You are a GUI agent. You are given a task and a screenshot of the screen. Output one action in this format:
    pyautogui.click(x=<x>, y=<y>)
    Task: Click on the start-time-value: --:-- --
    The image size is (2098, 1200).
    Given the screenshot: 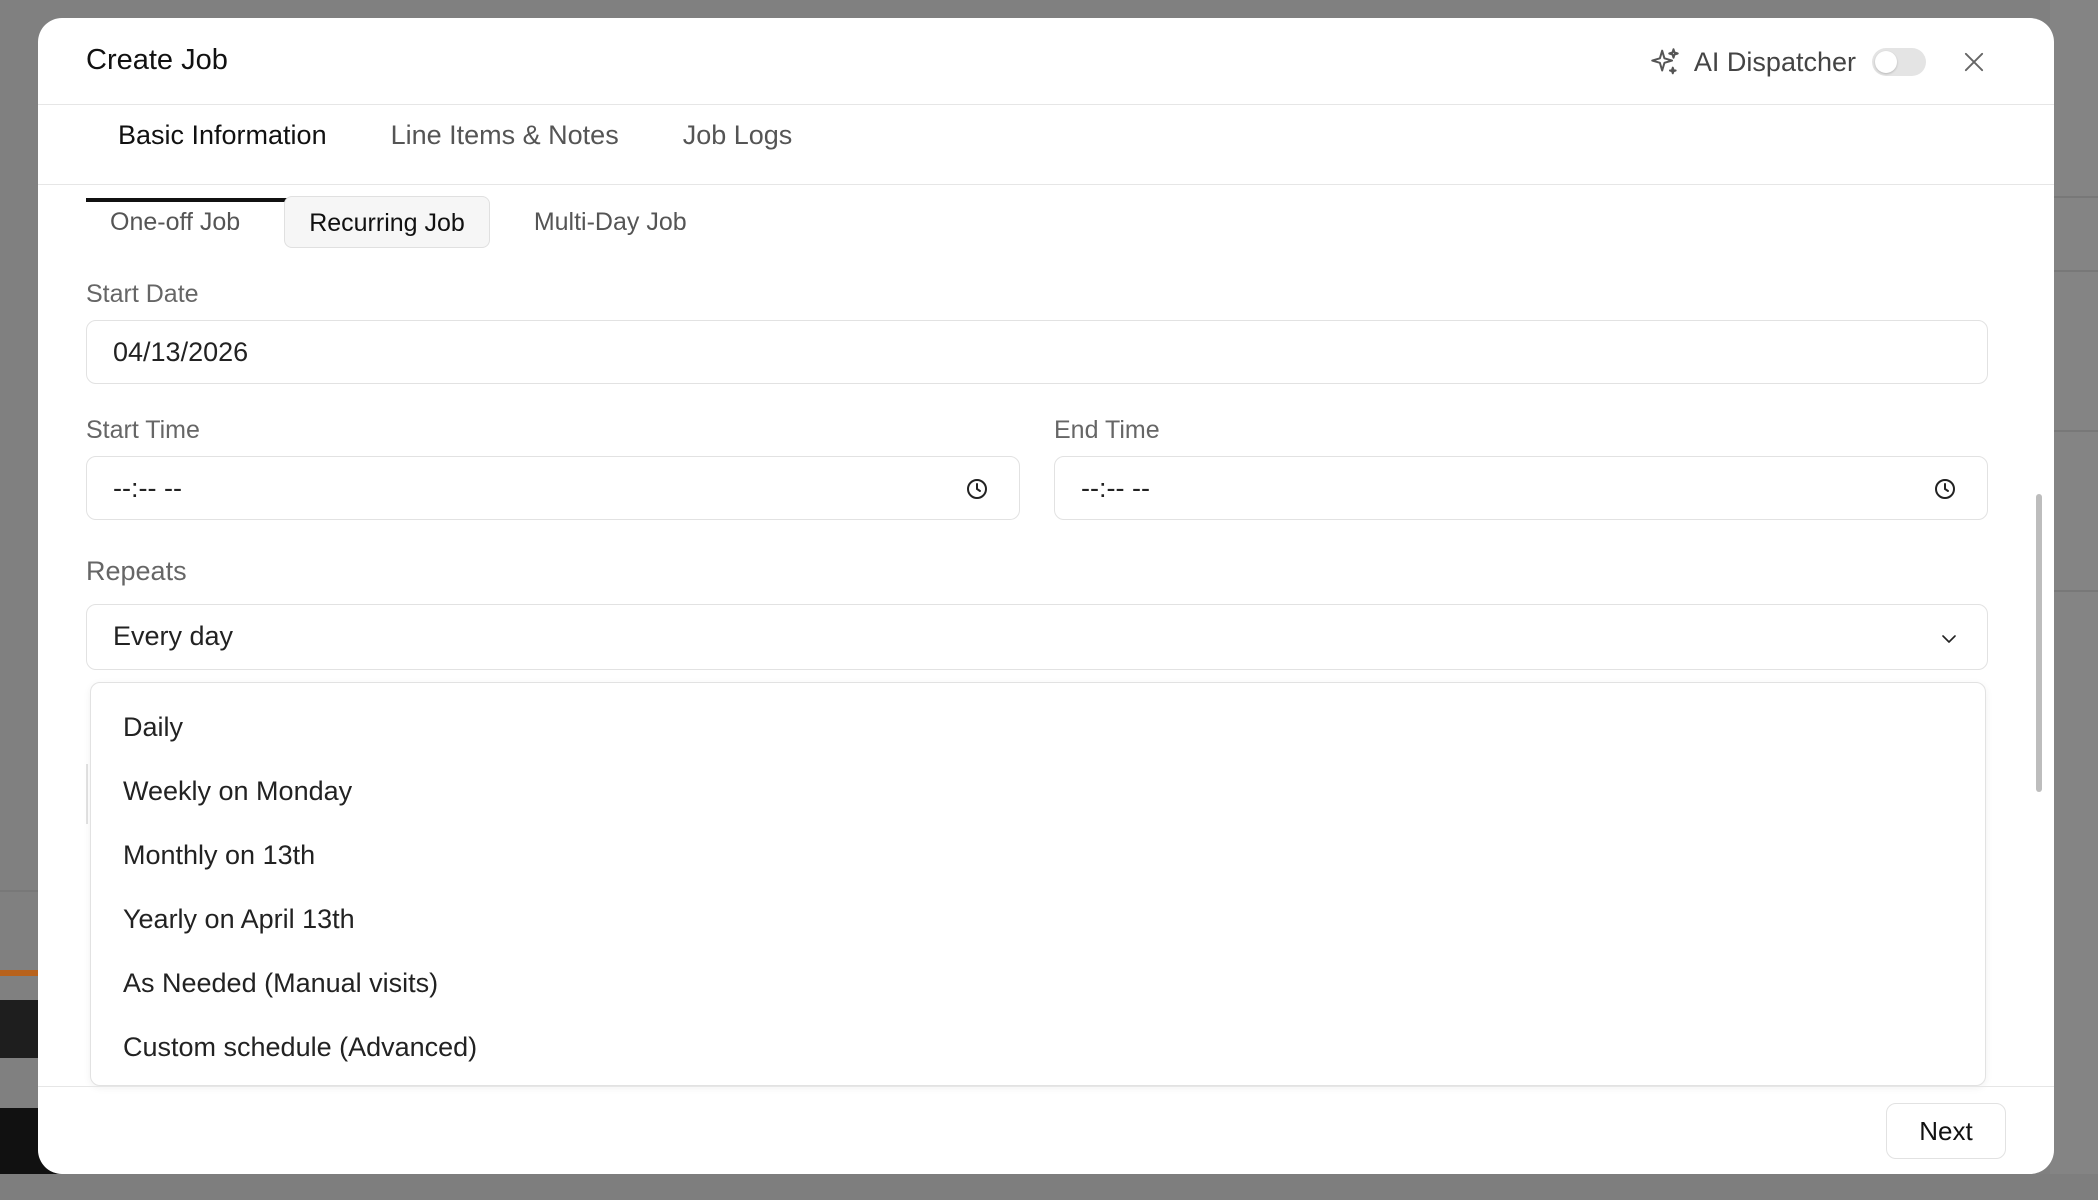 What is the action you would take?
    pyautogui.click(x=147, y=488)
    